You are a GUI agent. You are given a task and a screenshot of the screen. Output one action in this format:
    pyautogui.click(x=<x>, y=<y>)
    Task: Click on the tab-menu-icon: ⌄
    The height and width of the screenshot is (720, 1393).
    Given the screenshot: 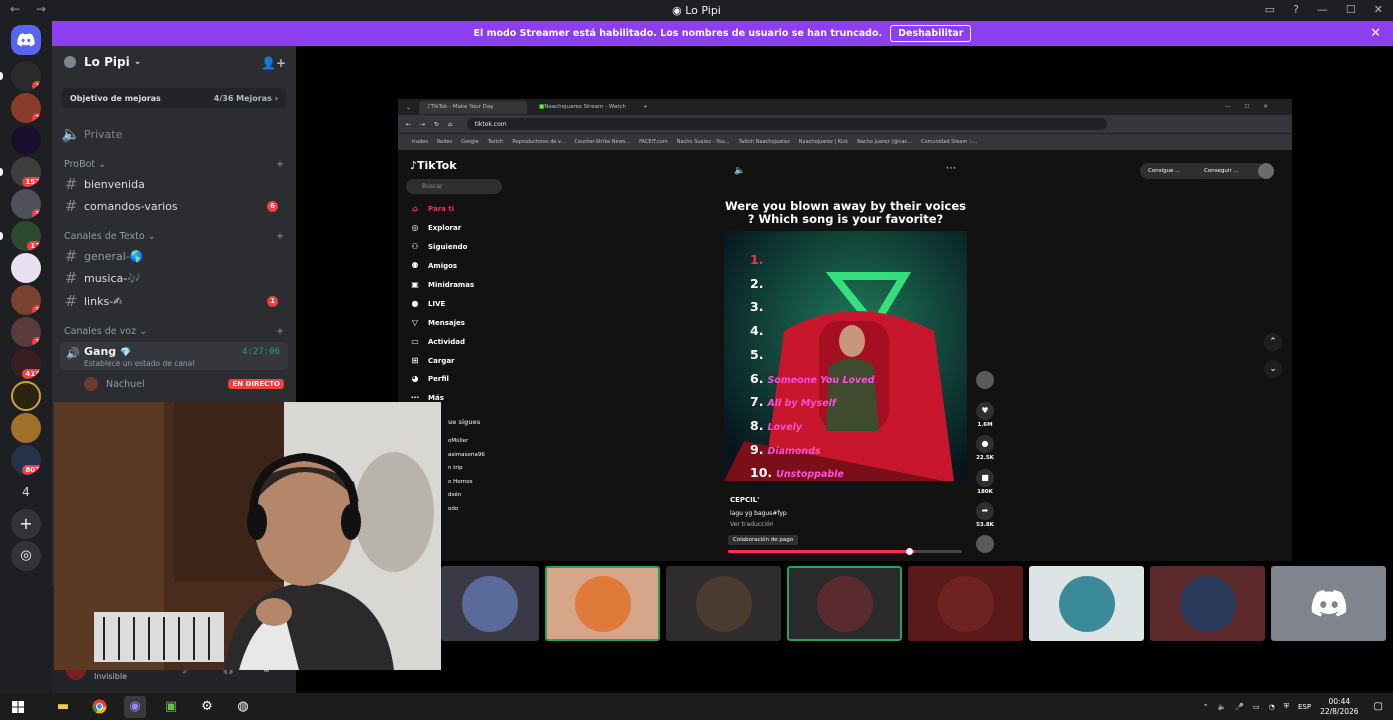 What is the action you would take?
    pyautogui.click(x=408, y=107)
    